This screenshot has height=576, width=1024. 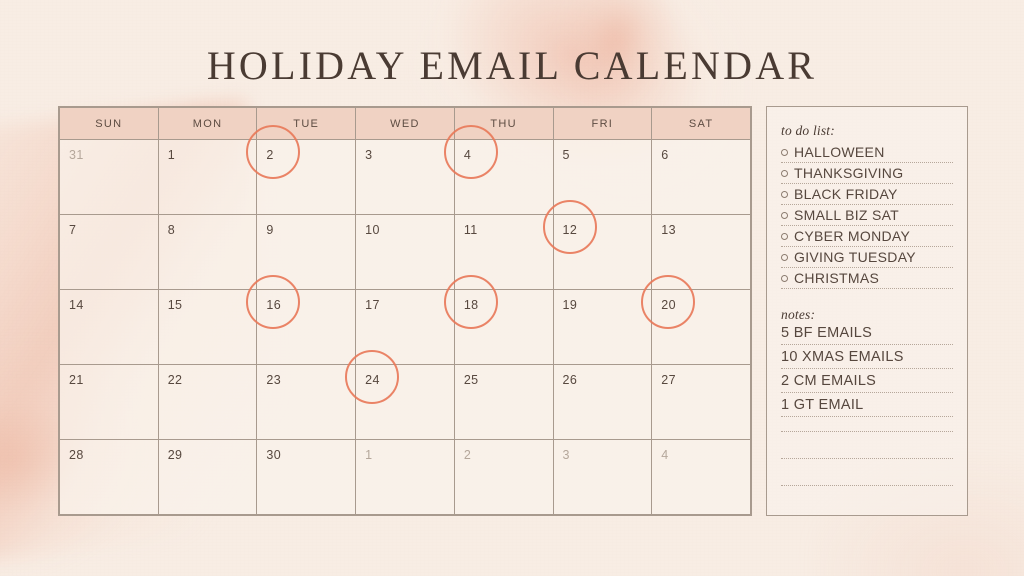 I want to click on day-number: 10, so click(x=372, y=230).